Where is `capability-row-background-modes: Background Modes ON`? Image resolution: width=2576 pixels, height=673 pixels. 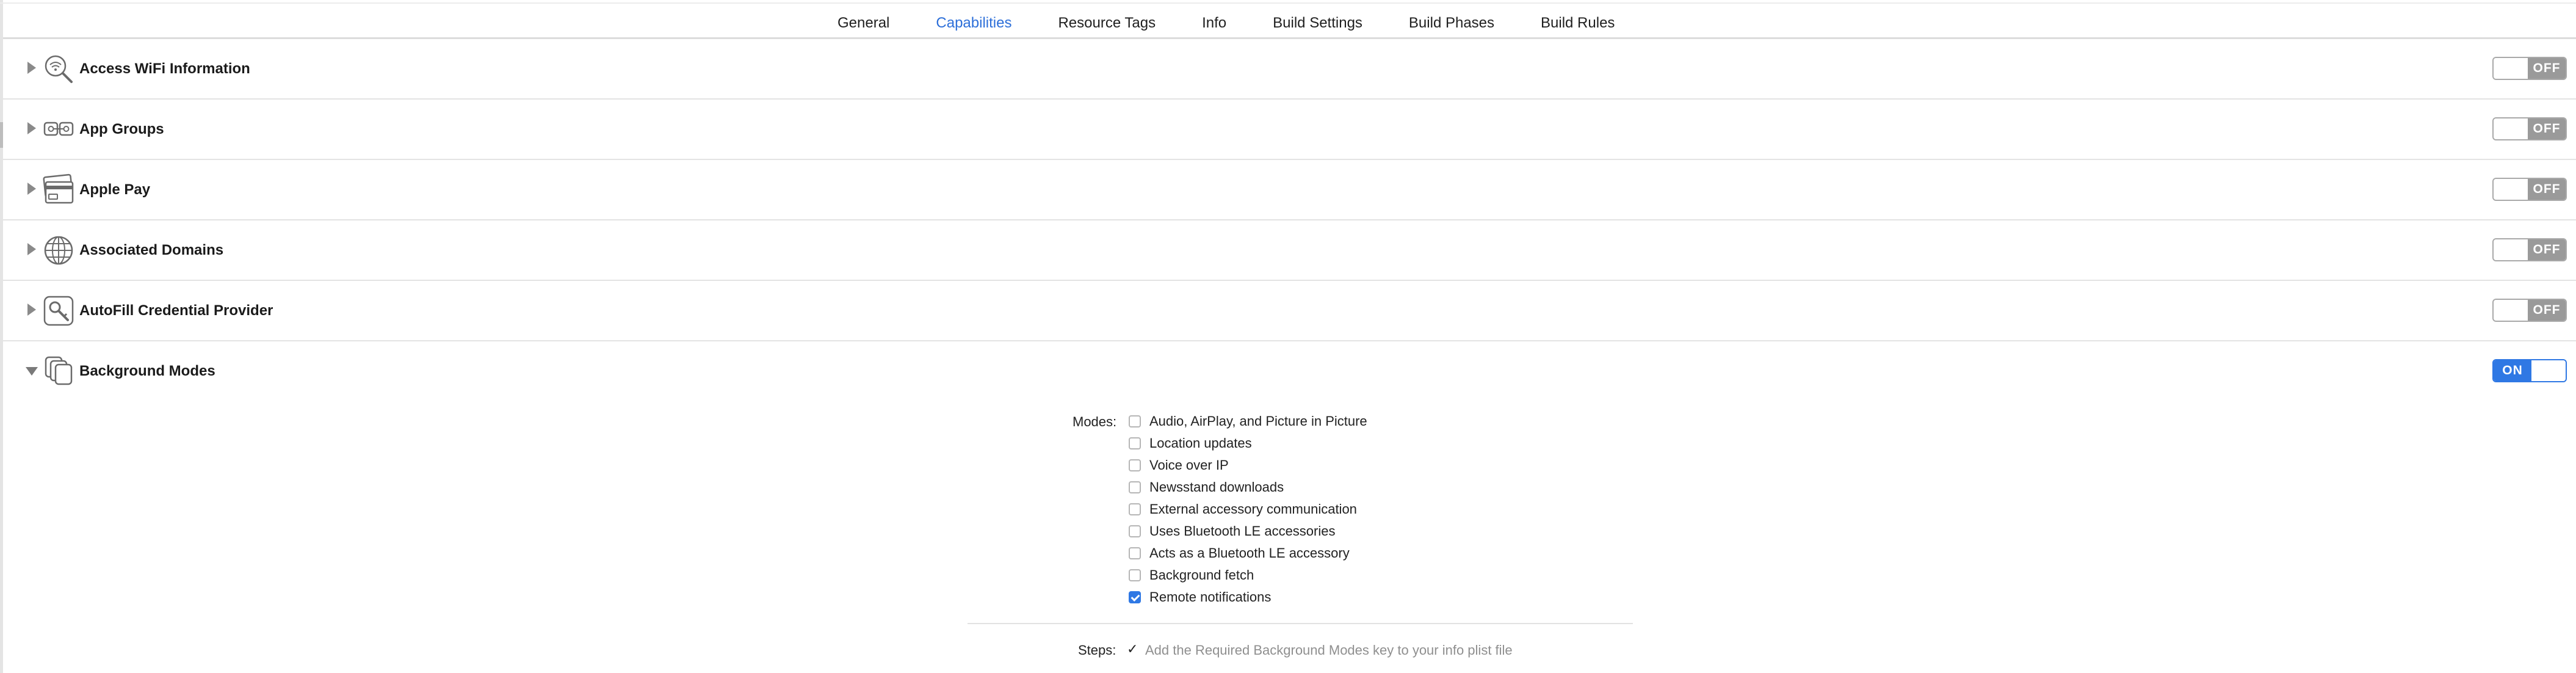 capability-row-background-modes: Background Modes ON is located at coordinates (1289, 371).